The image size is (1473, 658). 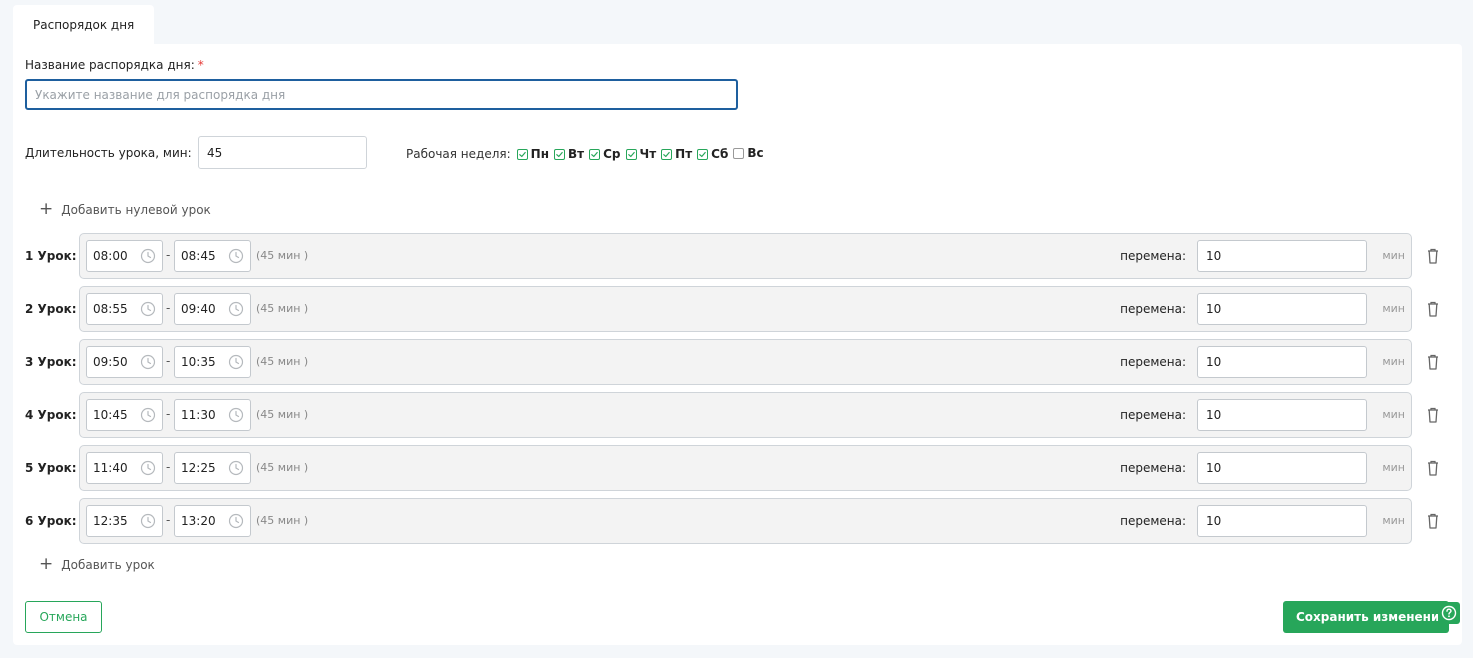 I want to click on start-time-input: 12:35, so click(x=124, y=521).